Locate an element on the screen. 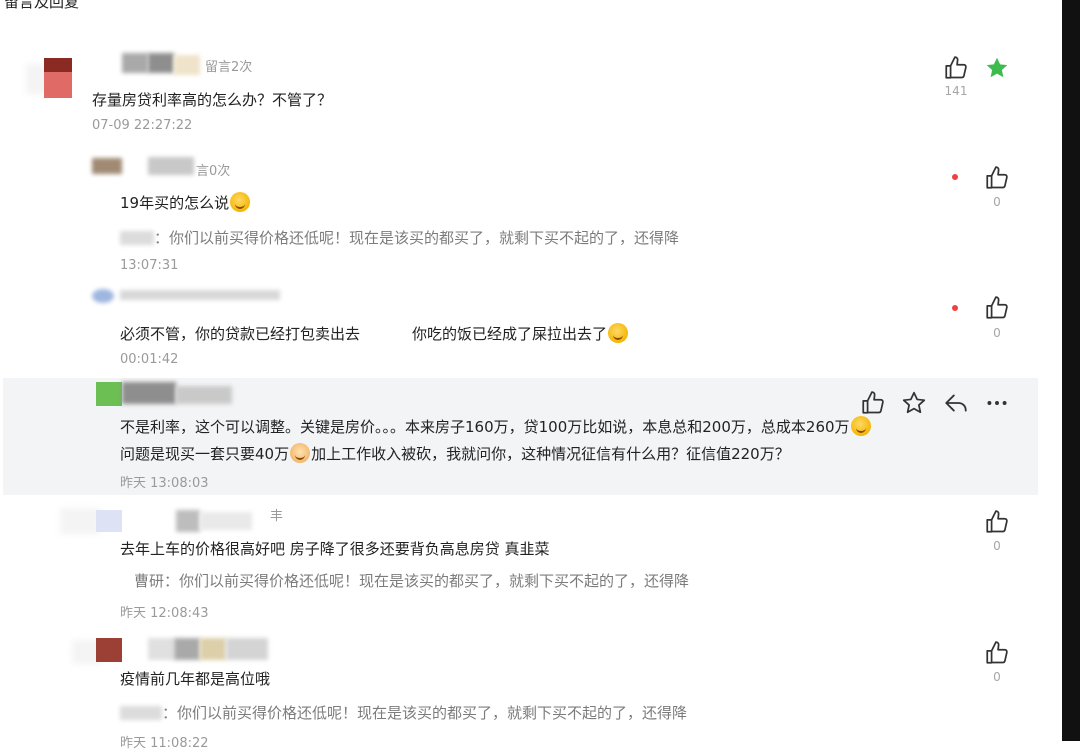  comment-text: 疫情前几年都是高位哦 is located at coordinates (195, 679).